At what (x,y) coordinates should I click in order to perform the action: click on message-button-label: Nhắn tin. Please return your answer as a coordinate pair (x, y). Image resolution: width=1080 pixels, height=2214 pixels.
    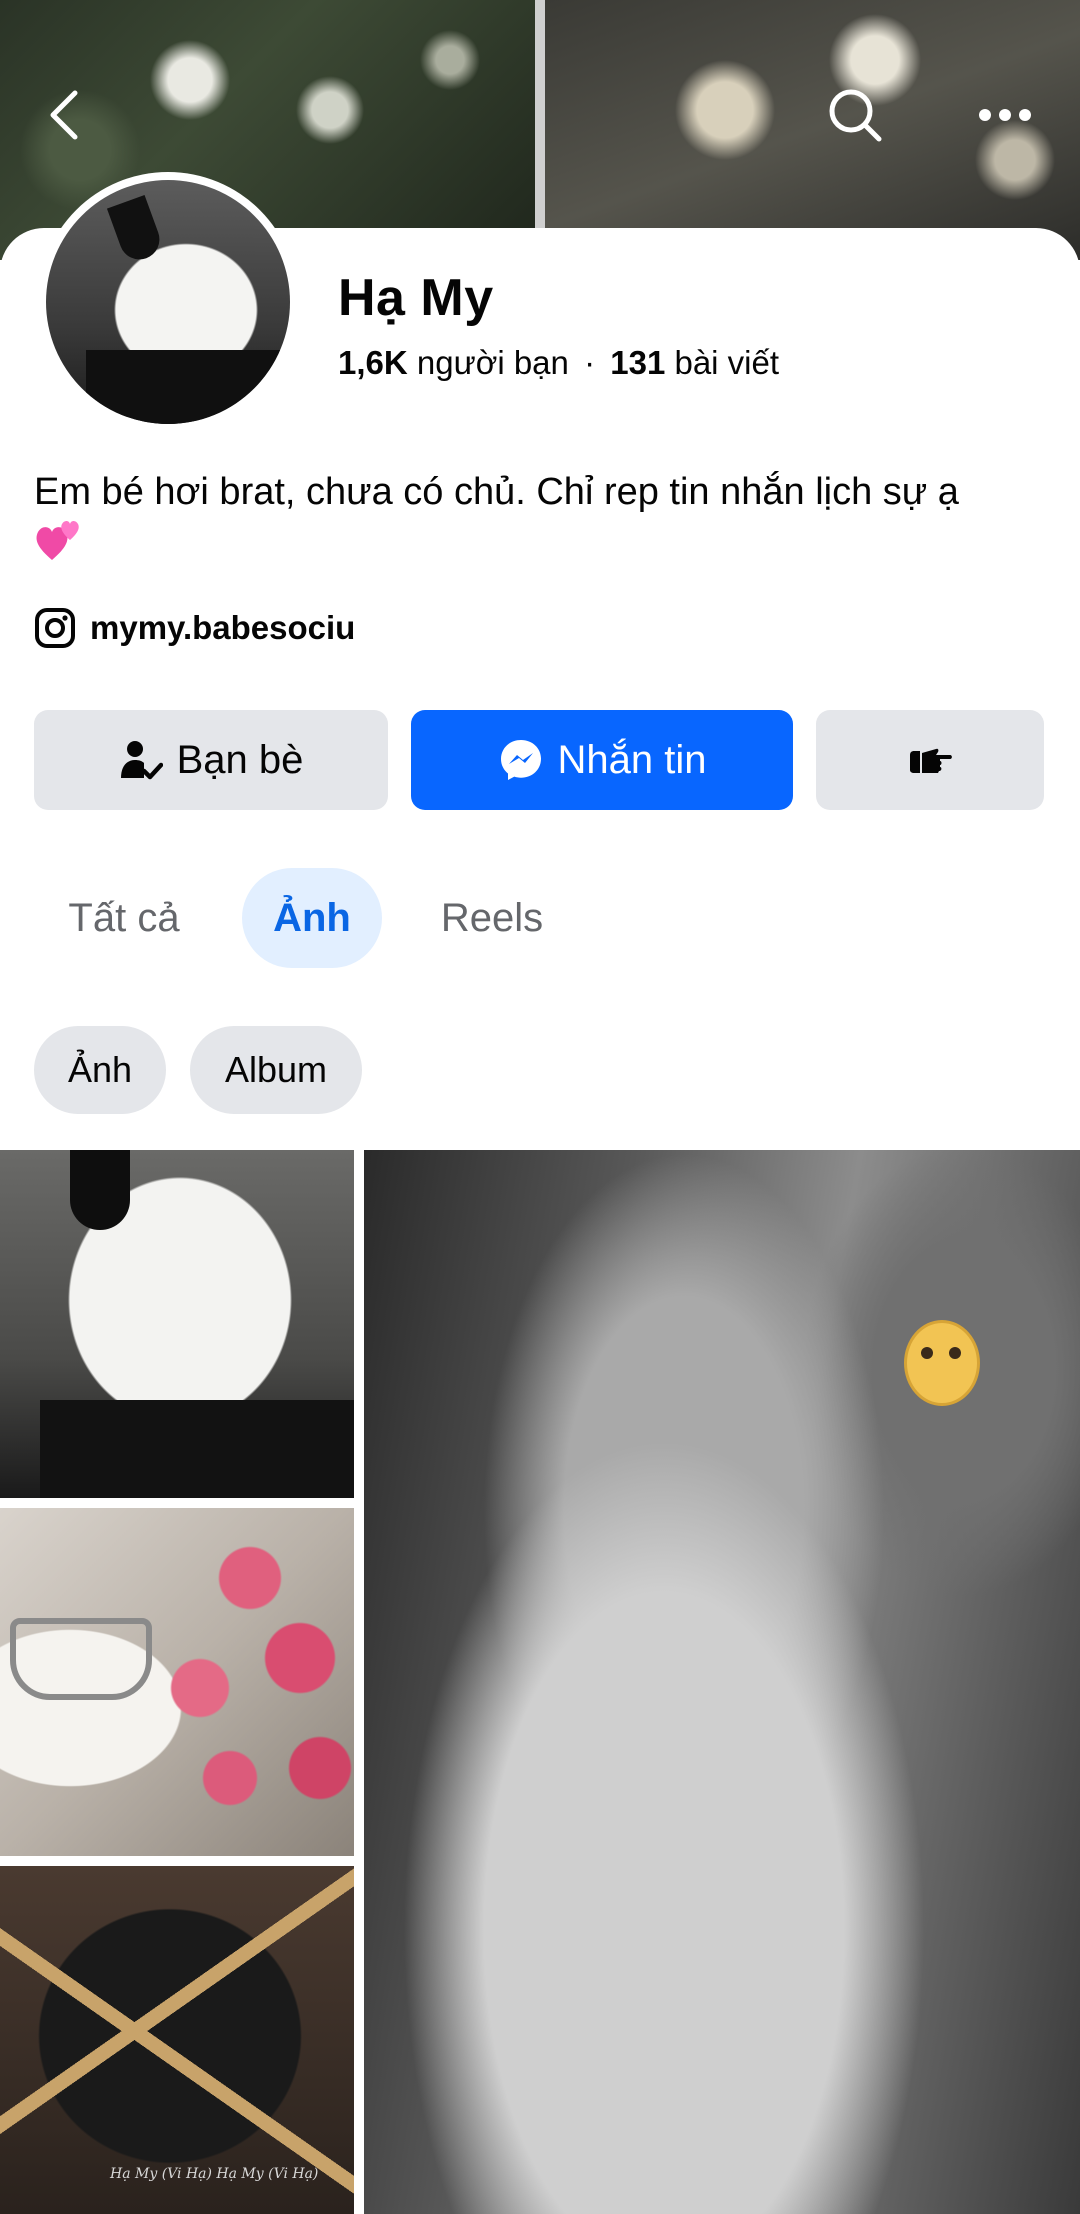
    Looking at the image, I should click on (632, 759).